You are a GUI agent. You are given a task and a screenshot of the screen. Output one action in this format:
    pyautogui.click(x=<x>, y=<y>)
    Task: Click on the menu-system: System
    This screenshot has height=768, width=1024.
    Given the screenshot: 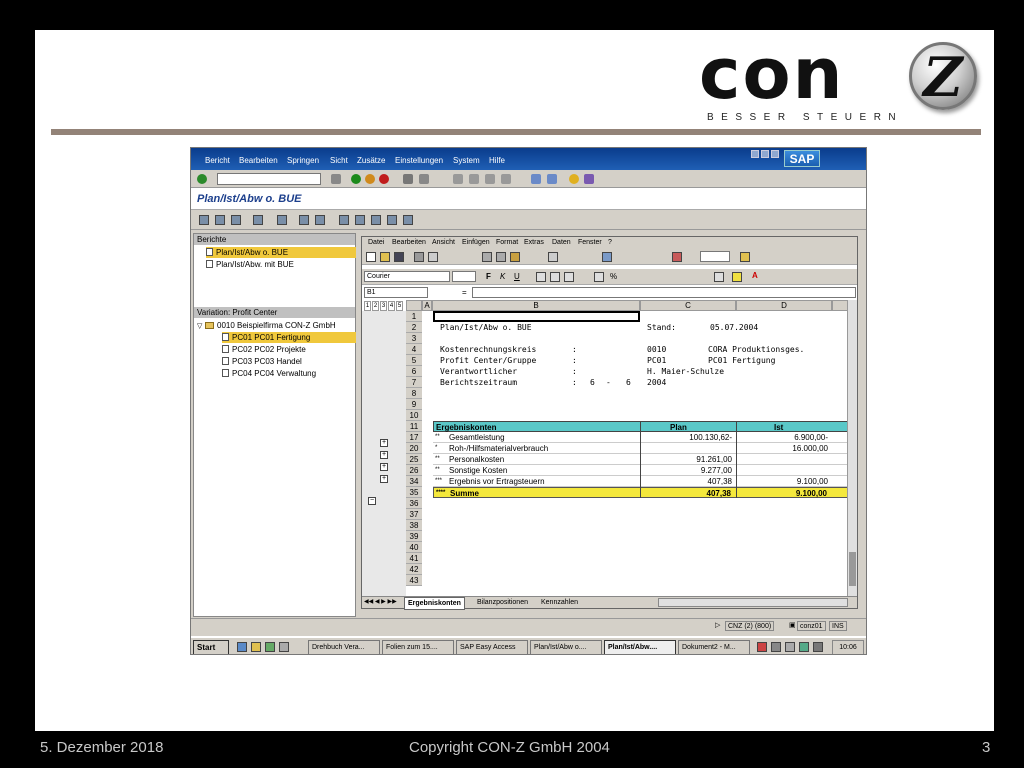 What is the action you would take?
    pyautogui.click(x=466, y=160)
    